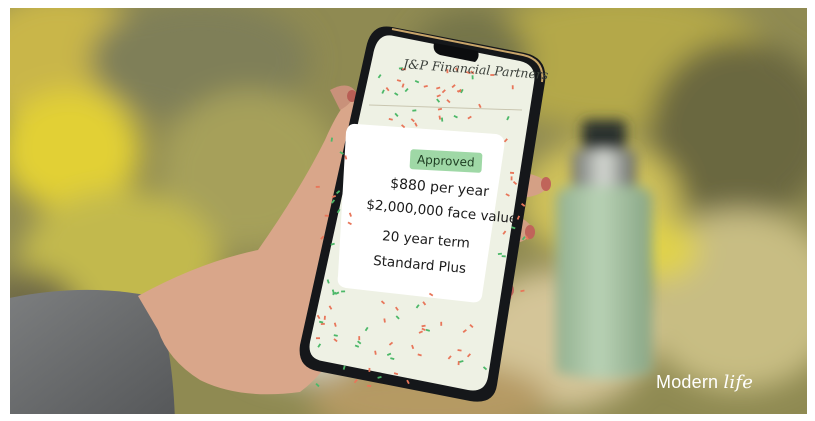 The image size is (815, 421). What do you see at coordinates (446, 161) in the screenshot?
I see `status-badge: Approved` at bounding box center [446, 161].